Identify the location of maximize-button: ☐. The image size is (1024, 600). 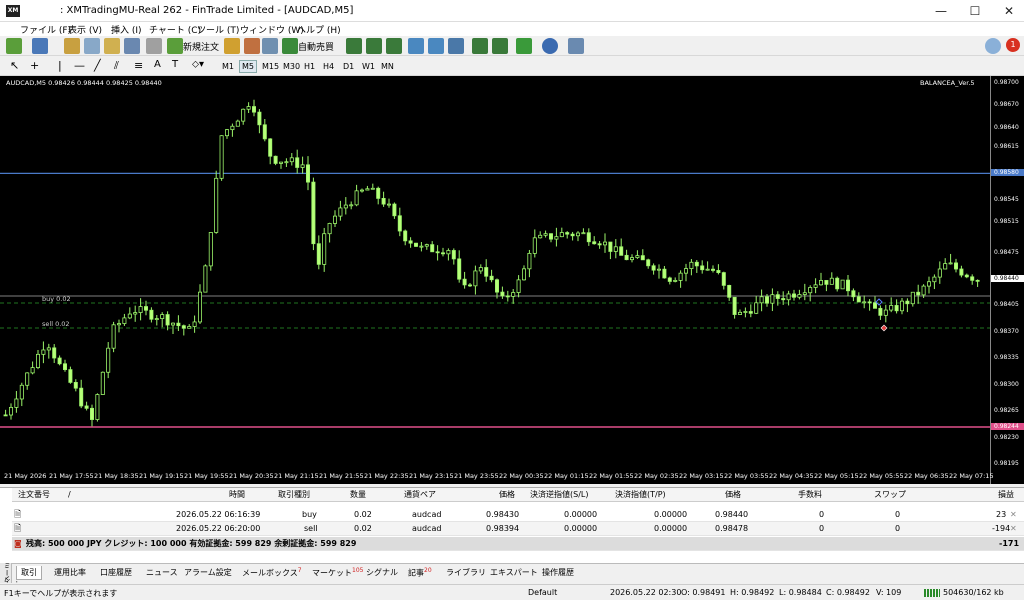
(975, 11).